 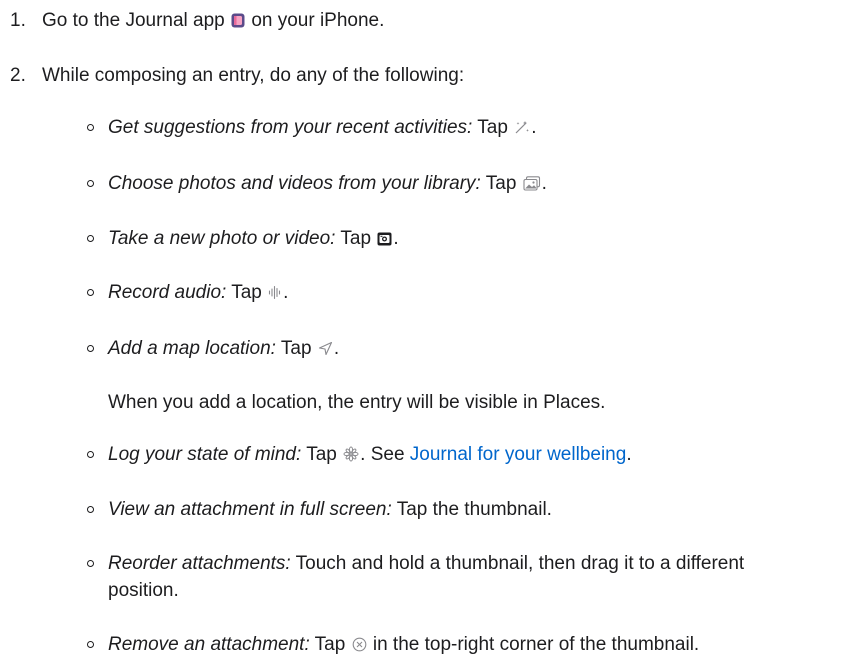 What do you see at coordinates (250, 509) in the screenshot?
I see `bullet-term: View an attachment in full screen:` at bounding box center [250, 509].